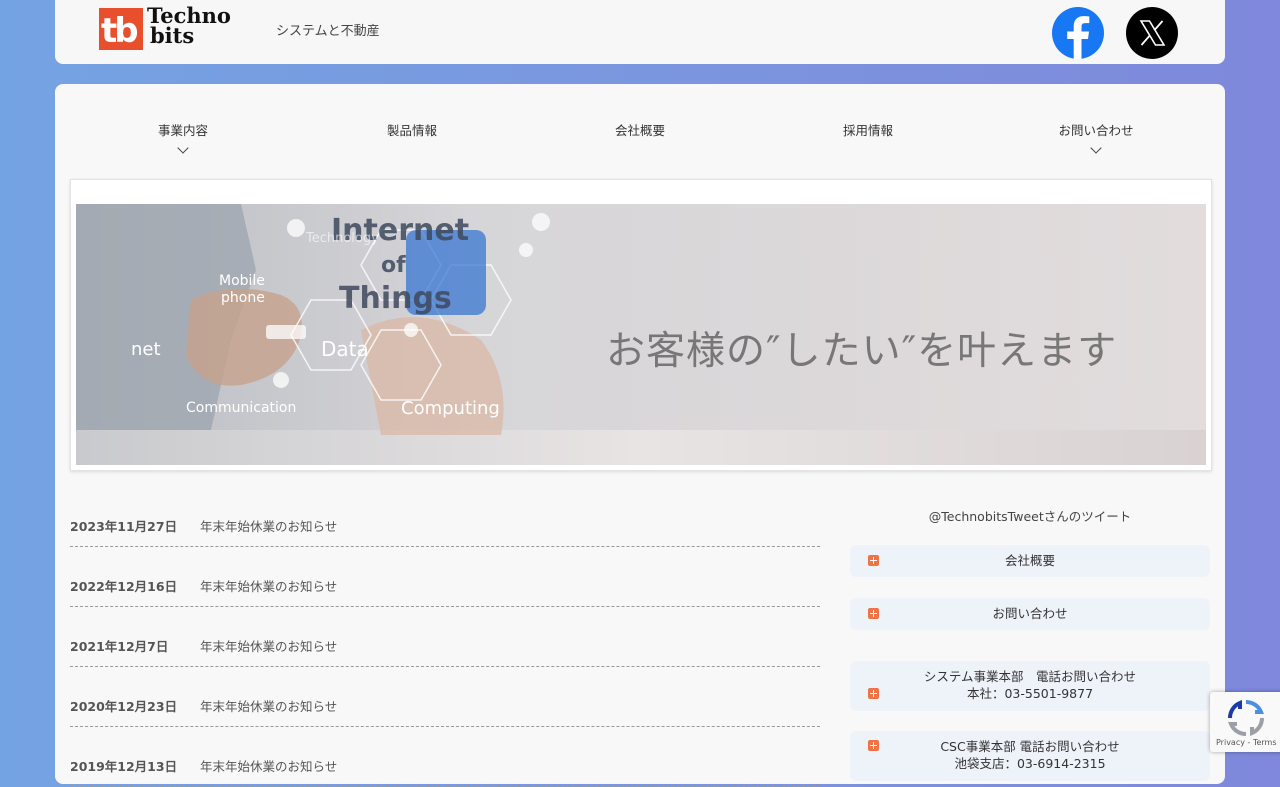 Image resolution: width=1280 pixels, height=787 pixels. Describe the element at coordinates (119, 646) in the screenshot. I see `news-date: 2021年12月7日` at that location.